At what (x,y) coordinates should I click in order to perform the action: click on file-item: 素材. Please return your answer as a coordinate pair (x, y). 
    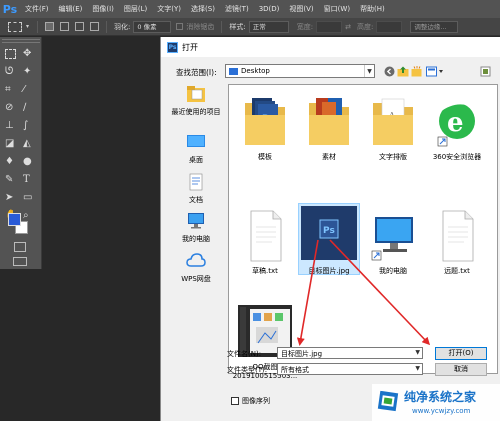
    Looking at the image, I should click on (329, 127).